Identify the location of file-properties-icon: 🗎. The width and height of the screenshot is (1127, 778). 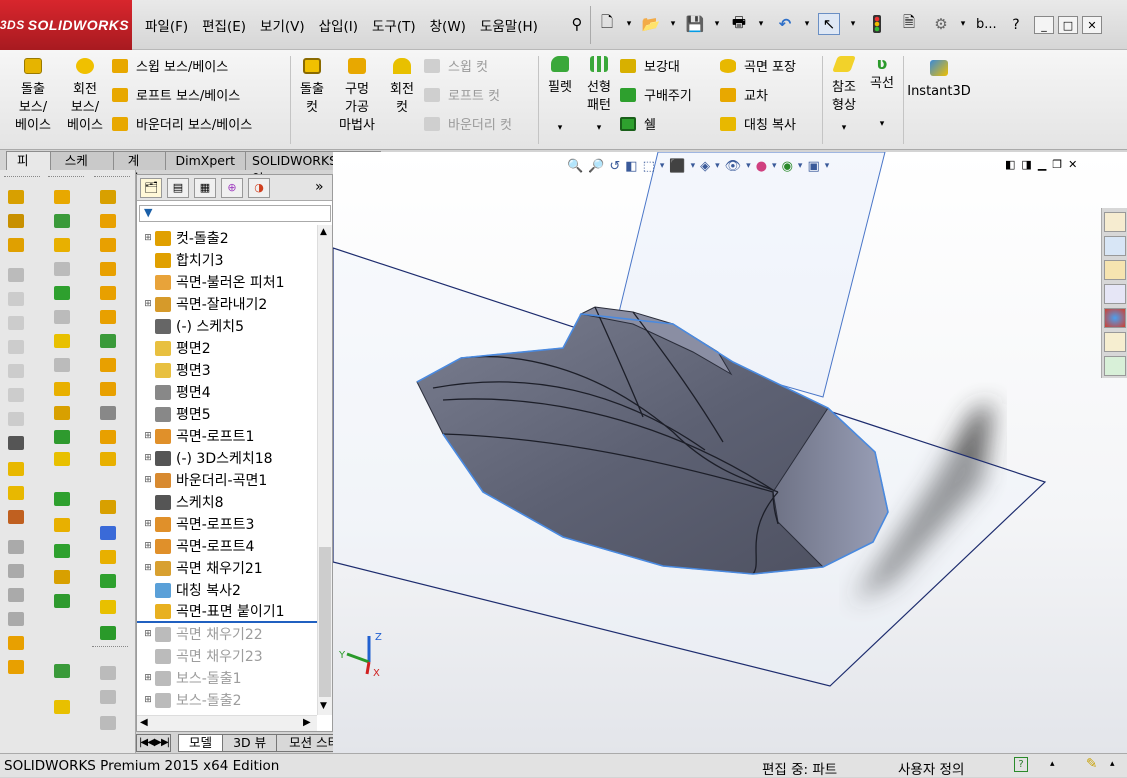
(909, 24).